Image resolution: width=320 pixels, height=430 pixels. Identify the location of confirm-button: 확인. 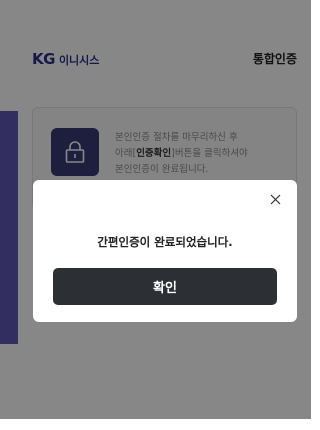
(165, 286).